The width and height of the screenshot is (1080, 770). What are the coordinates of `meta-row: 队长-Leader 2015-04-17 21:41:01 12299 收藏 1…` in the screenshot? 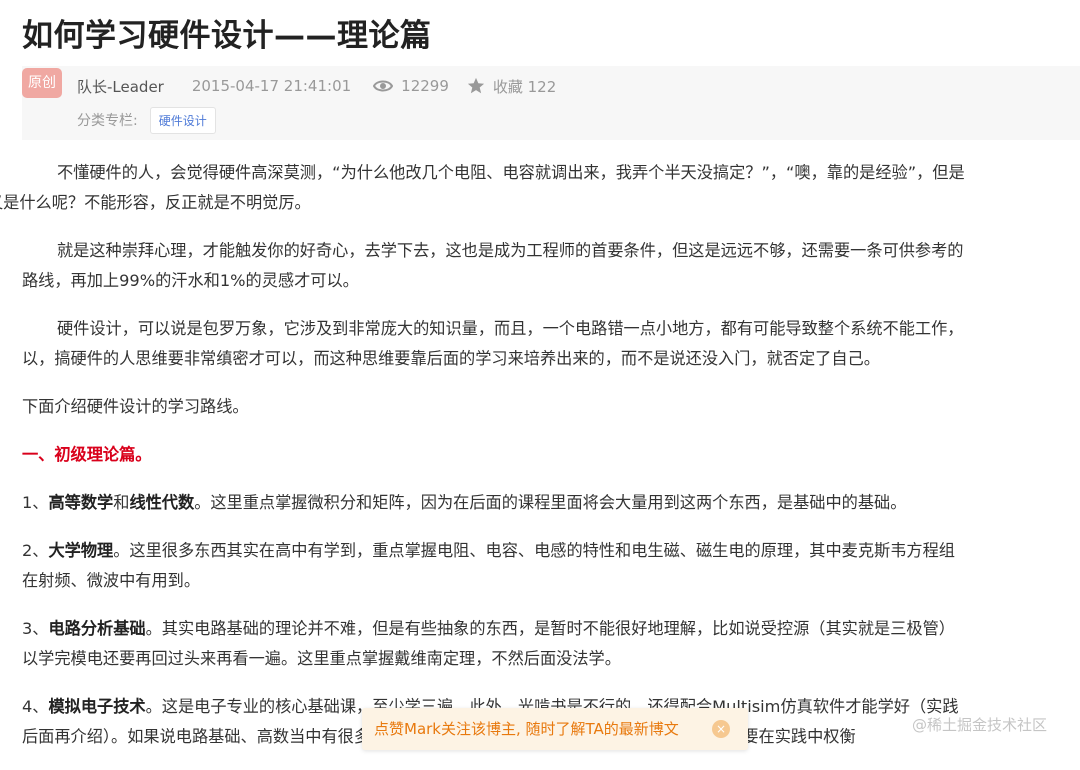 It's located at (316, 86).